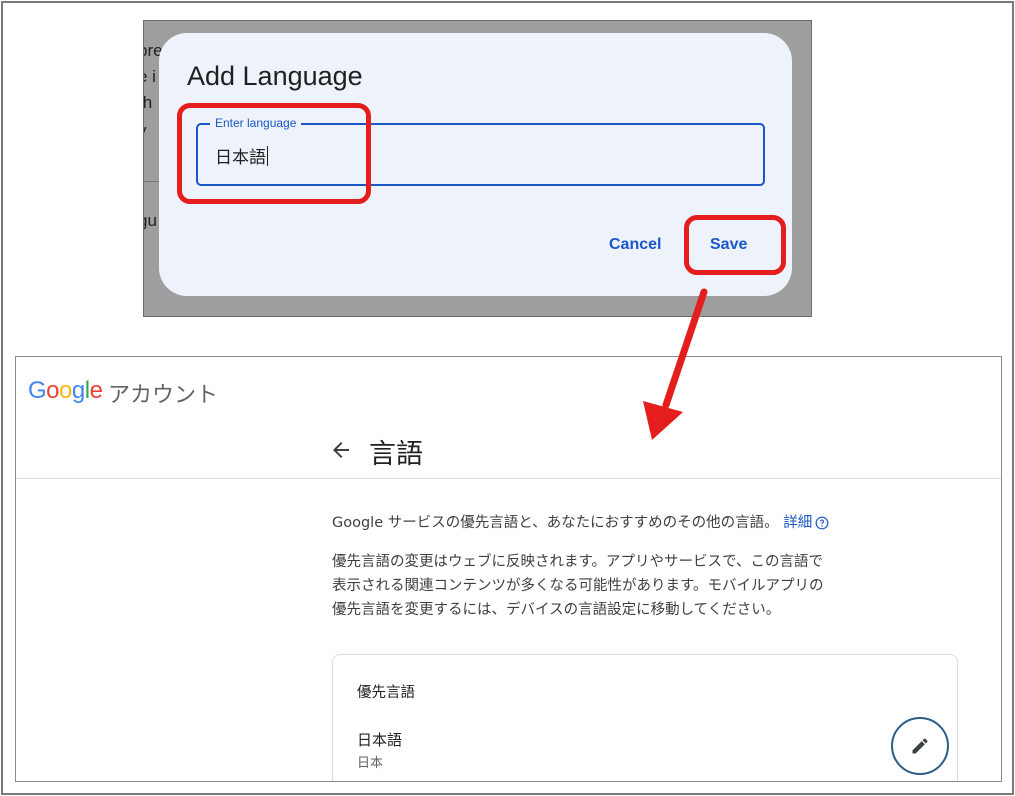  What do you see at coordinates (396, 454) in the screenshot?
I see `page-title: 言語` at bounding box center [396, 454].